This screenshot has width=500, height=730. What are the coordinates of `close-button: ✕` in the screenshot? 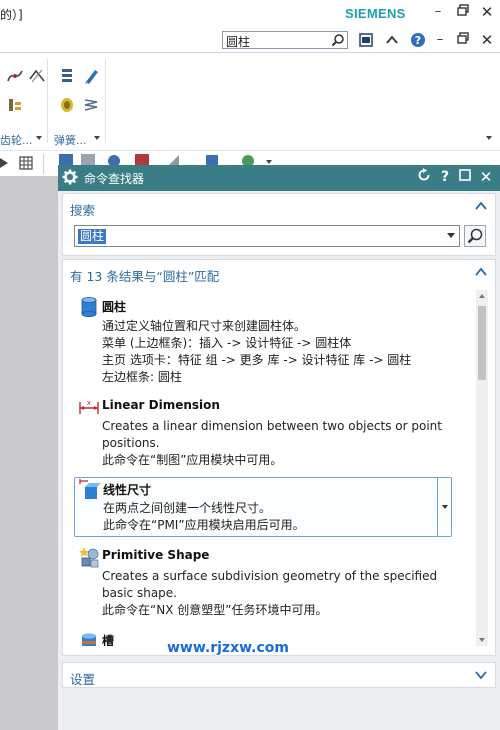 It's located at (487, 12).